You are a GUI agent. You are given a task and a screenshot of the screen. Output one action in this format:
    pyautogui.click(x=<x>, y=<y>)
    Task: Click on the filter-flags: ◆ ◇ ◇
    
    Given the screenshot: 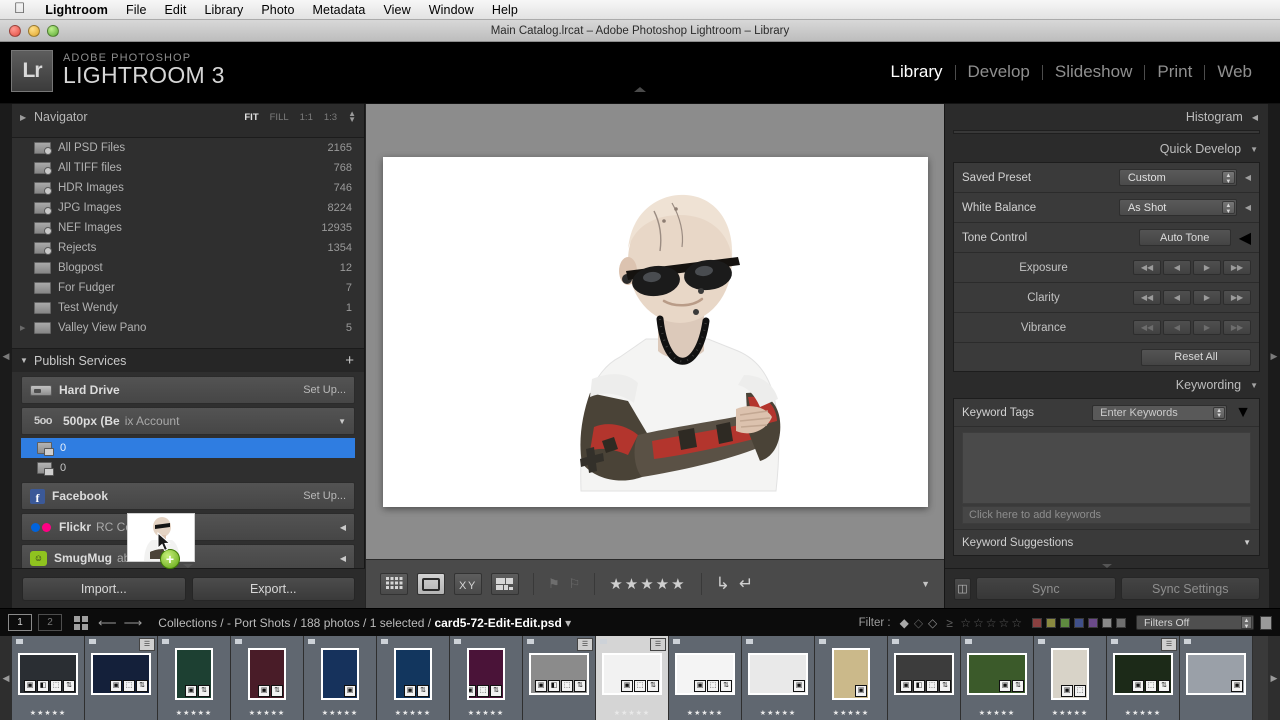 What is the action you would take?
    pyautogui.click(x=919, y=623)
    